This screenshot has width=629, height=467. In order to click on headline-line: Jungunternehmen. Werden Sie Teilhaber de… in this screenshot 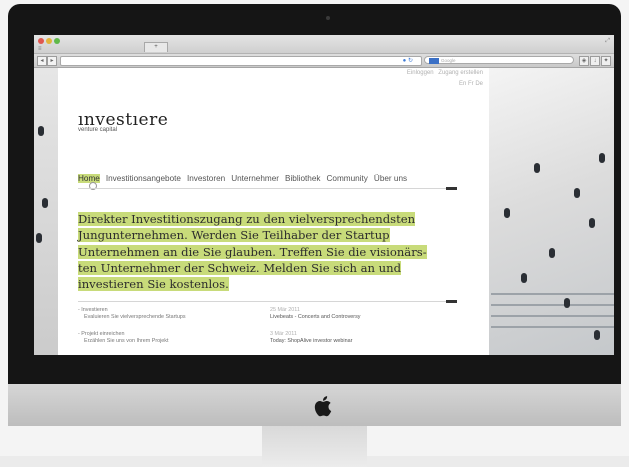, I will do `click(234, 235)`.